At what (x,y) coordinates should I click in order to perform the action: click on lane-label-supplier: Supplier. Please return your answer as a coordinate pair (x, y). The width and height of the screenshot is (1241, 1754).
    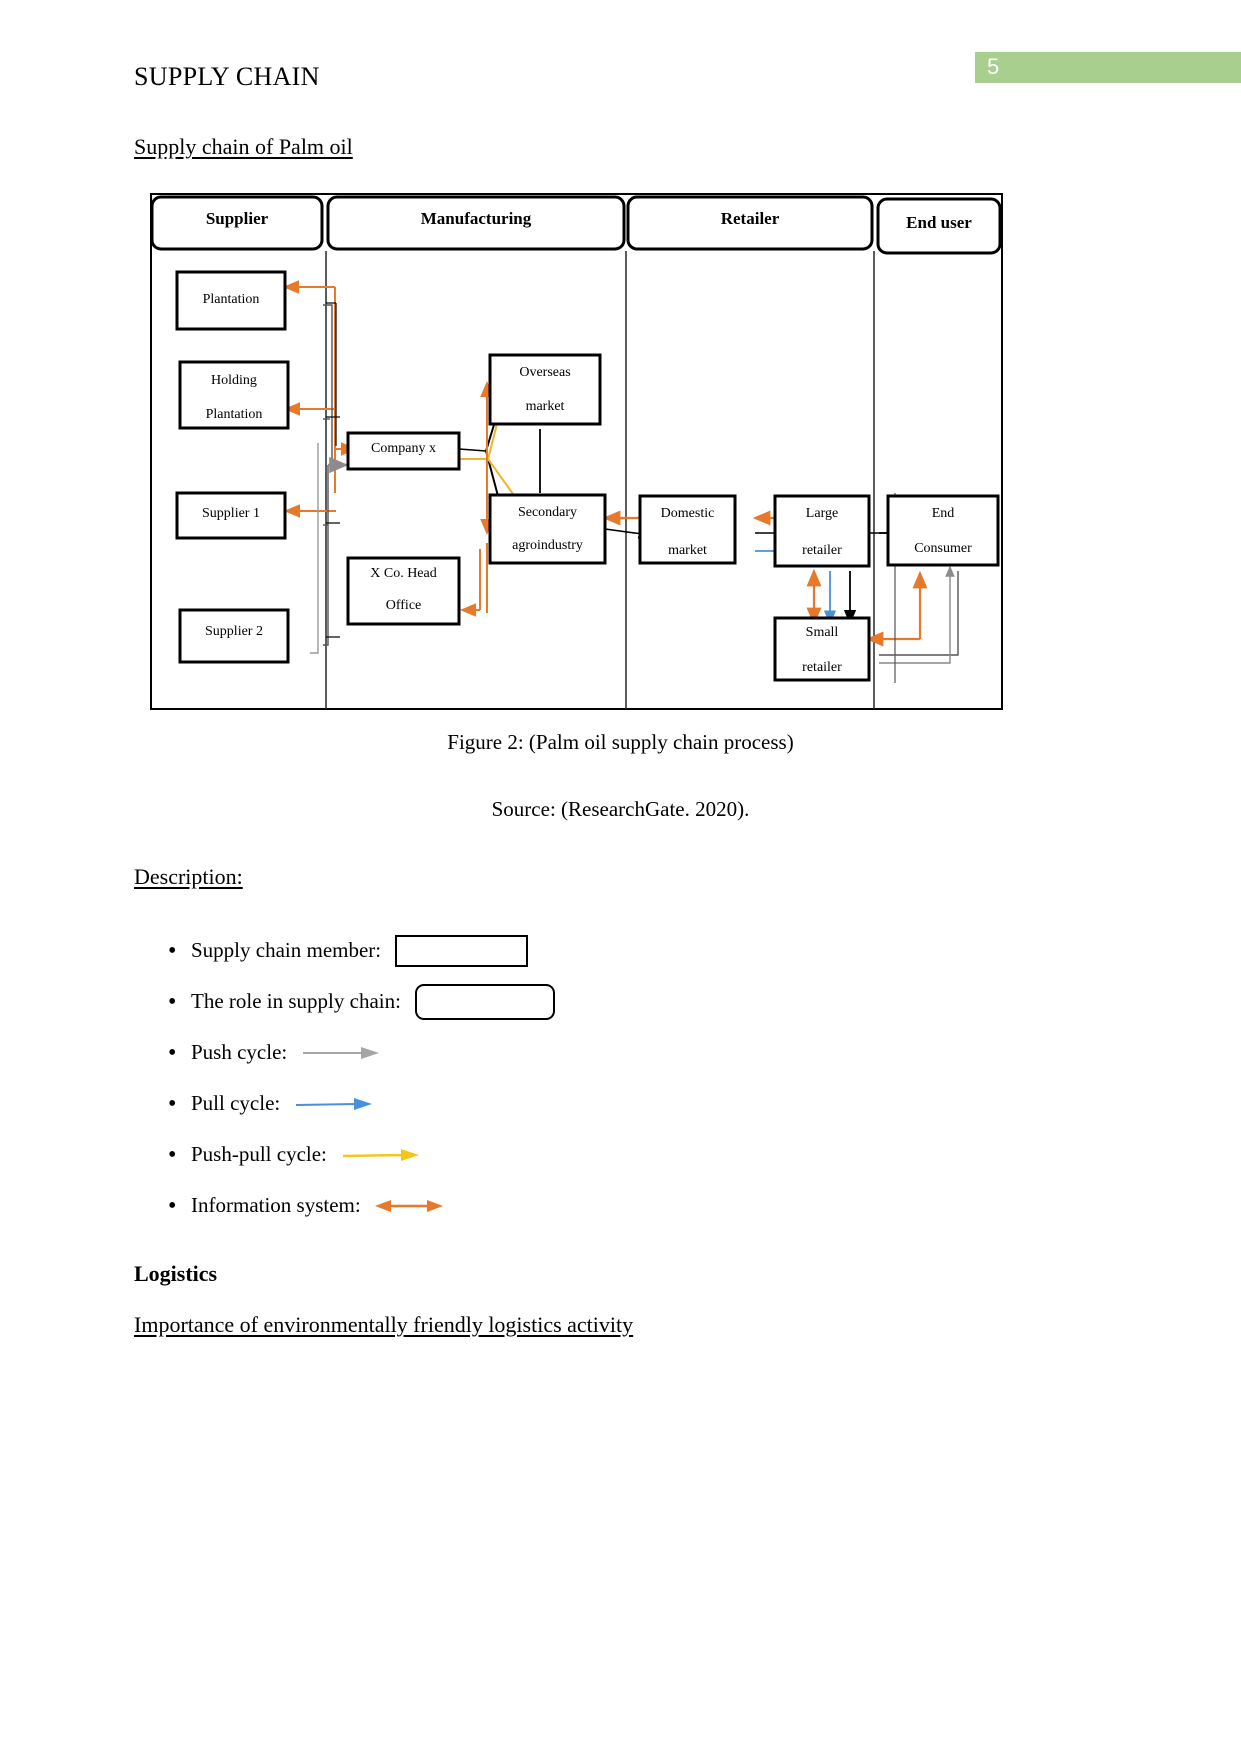
    Looking at the image, I should click on (237, 218).